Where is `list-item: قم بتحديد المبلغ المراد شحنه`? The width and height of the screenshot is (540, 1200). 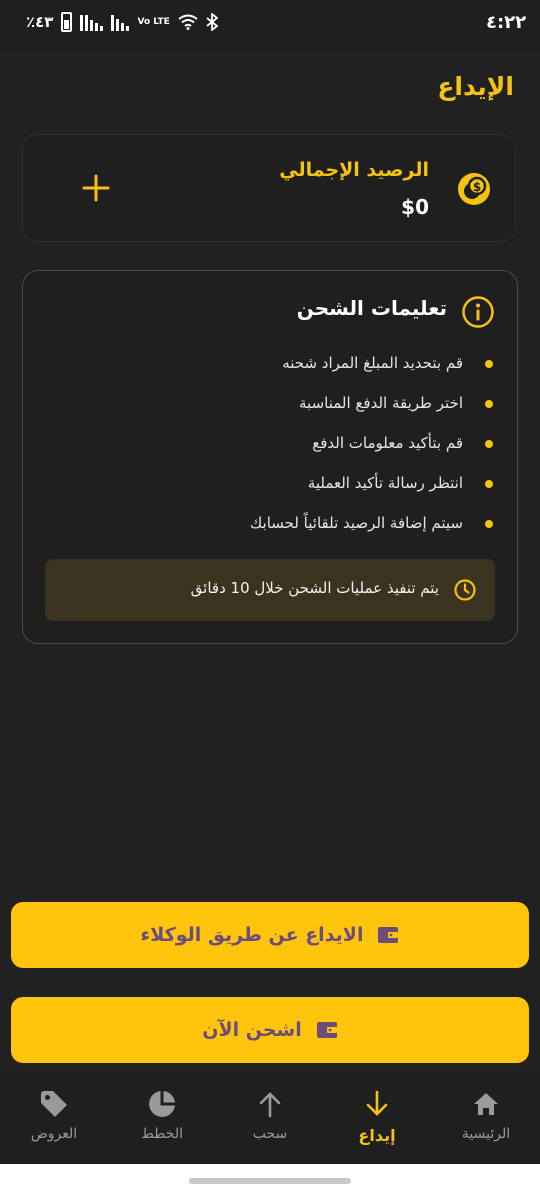 list-item: قم بتحديد المبلغ المراد شحنه is located at coordinates (372, 369).